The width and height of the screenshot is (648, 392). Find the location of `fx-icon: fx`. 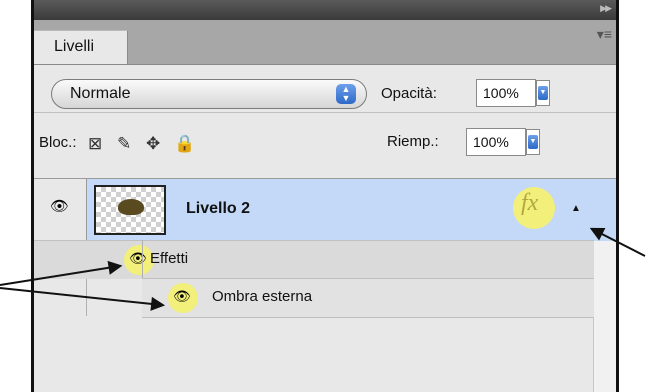

fx-icon: fx is located at coordinates (529, 203).